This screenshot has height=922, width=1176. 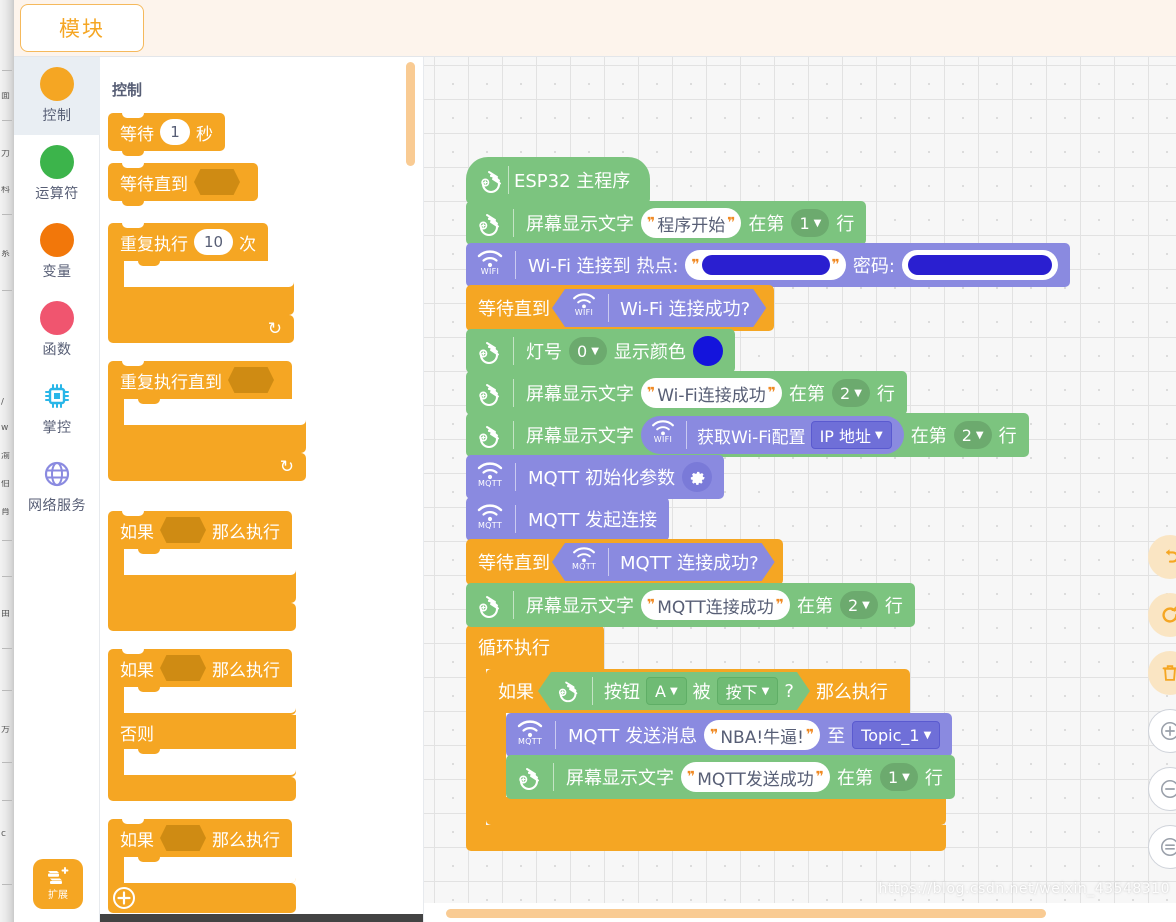 What do you see at coordinates (124, 898) in the screenshot?
I see `add-branch-icon` at bounding box center [124, 898].